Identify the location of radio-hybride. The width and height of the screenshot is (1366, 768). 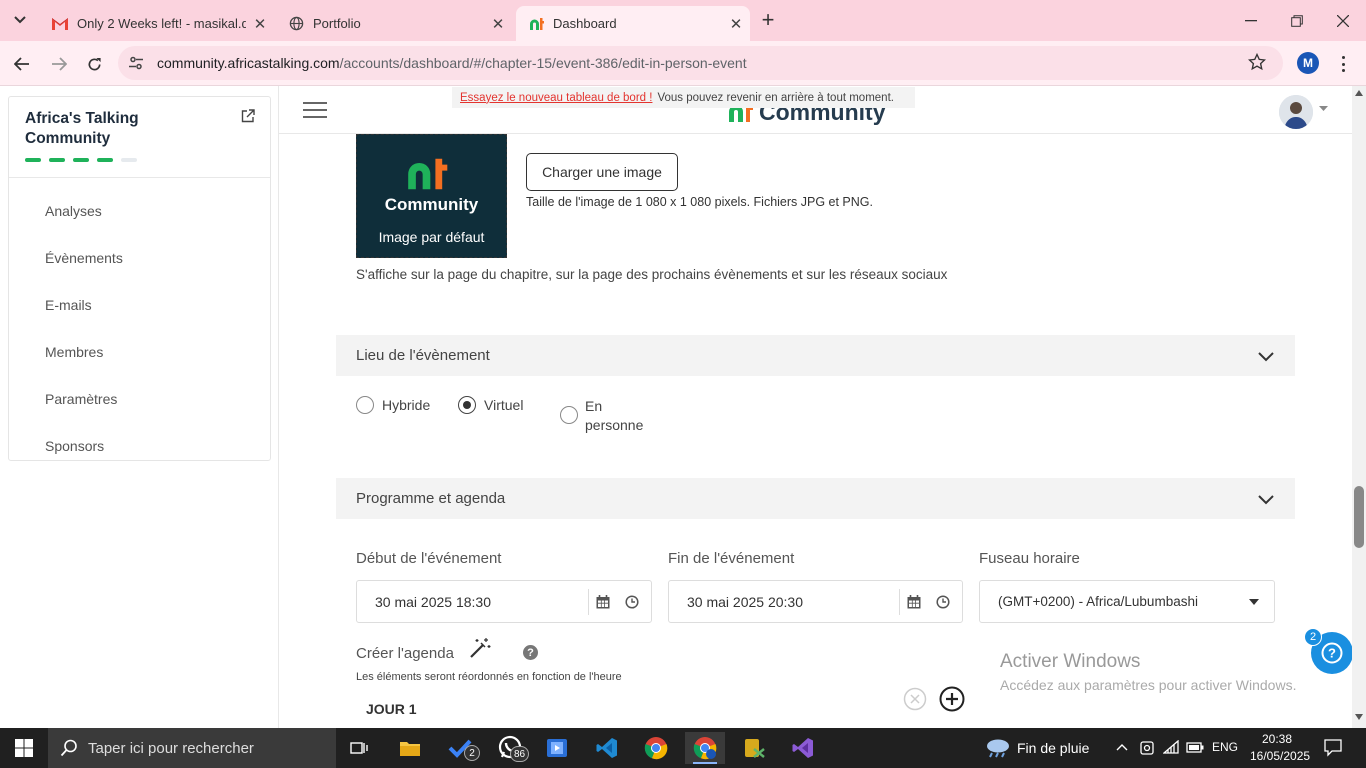
(365, 405).